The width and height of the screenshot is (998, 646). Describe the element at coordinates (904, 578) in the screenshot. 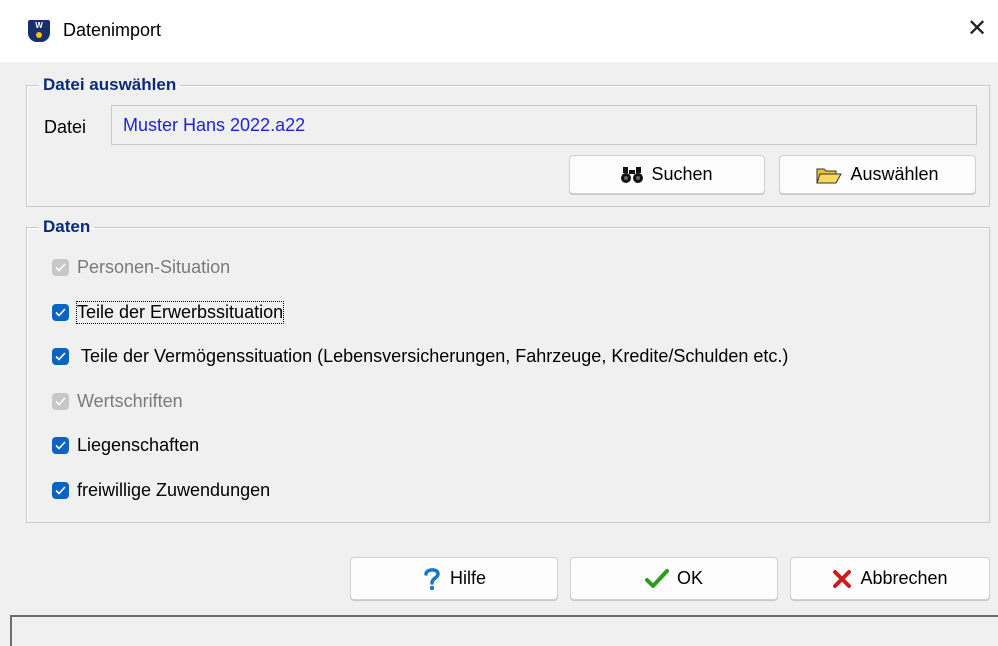

I see `cancel-button-label: Abbrechen` at that location.